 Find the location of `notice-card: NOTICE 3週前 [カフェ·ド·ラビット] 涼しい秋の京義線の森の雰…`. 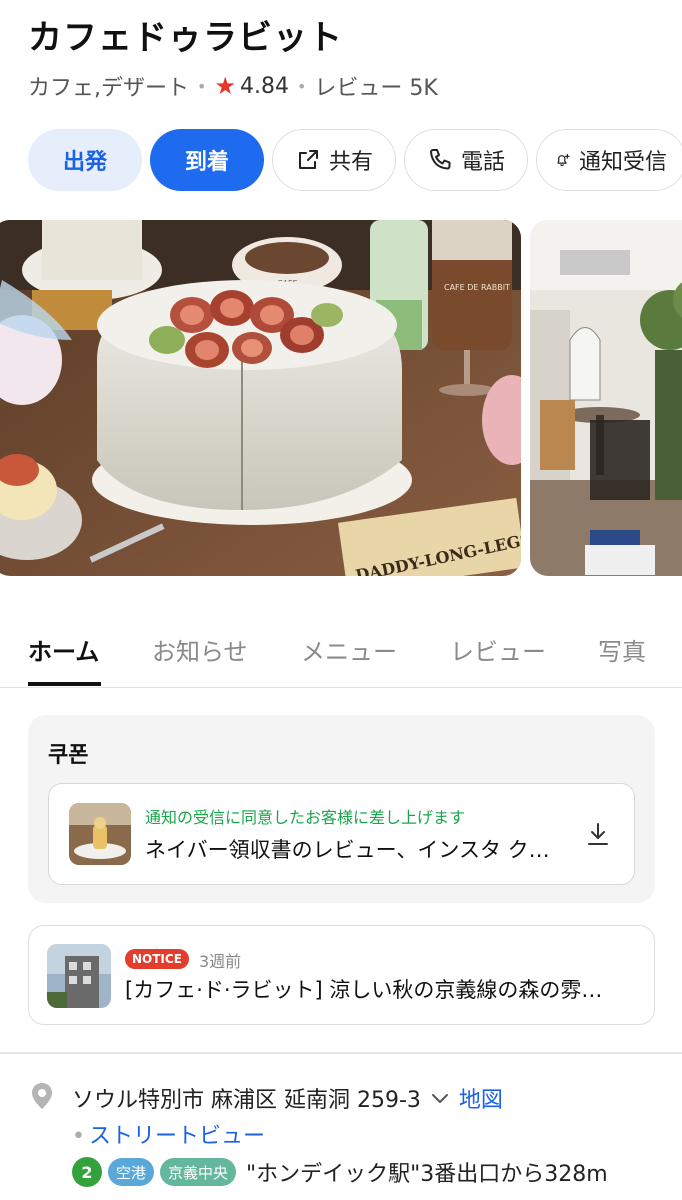

notice-card: NOTICE 3週前 [カフェ·ド·ラビット] 涼しい秋の京義線の森の雰… is located at coordinates (341, 975).